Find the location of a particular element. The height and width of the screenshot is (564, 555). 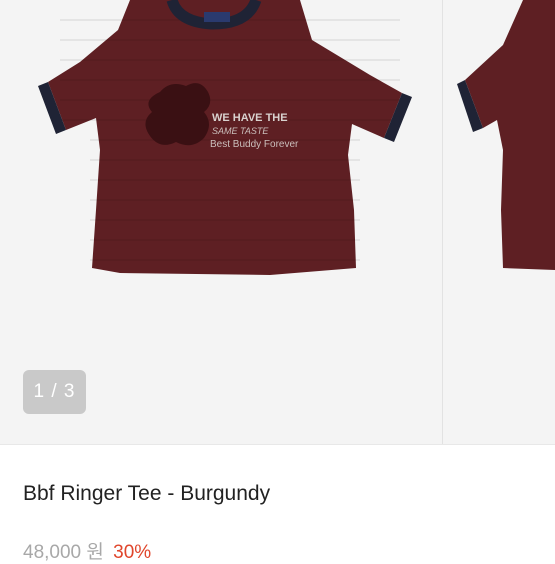

price-row: 48,000 원 30% is located at coordinates (87, 550).